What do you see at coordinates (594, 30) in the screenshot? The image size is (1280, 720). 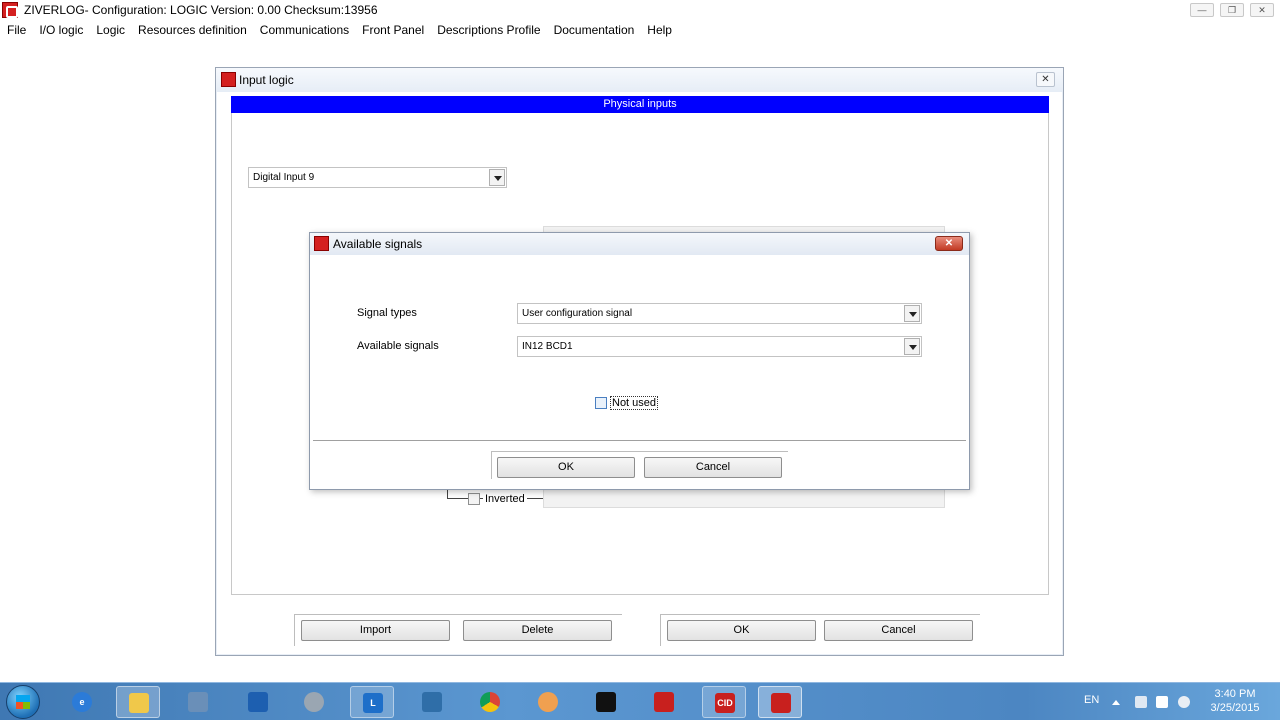 I see `menu-documentation: Documentation` at bounding box center [594, 30].